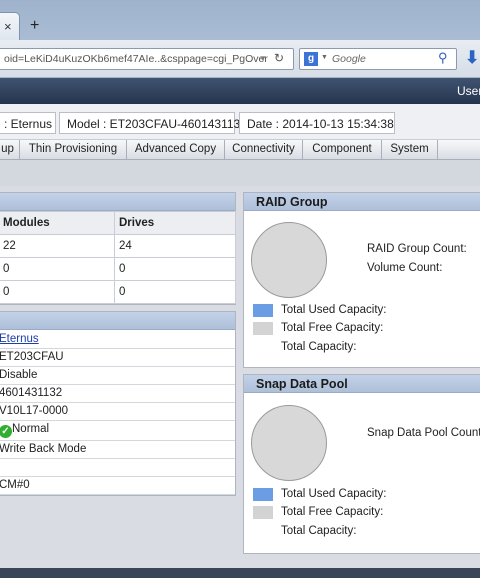 This screenshot has height=578, width=480. What do you see at coordinates (57, 246) in the screenshot?
I see `table-cell: 22` at bounding box center [57, 246].